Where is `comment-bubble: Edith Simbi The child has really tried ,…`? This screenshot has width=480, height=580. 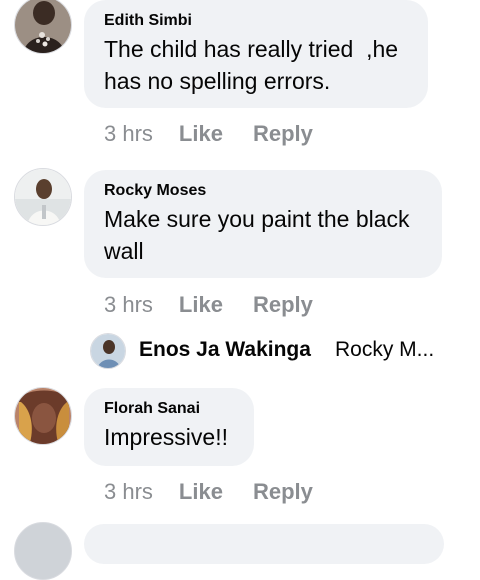 comment-bubble: Edith Simbi The child has really tried ,… is located at coordinates (256, 54).